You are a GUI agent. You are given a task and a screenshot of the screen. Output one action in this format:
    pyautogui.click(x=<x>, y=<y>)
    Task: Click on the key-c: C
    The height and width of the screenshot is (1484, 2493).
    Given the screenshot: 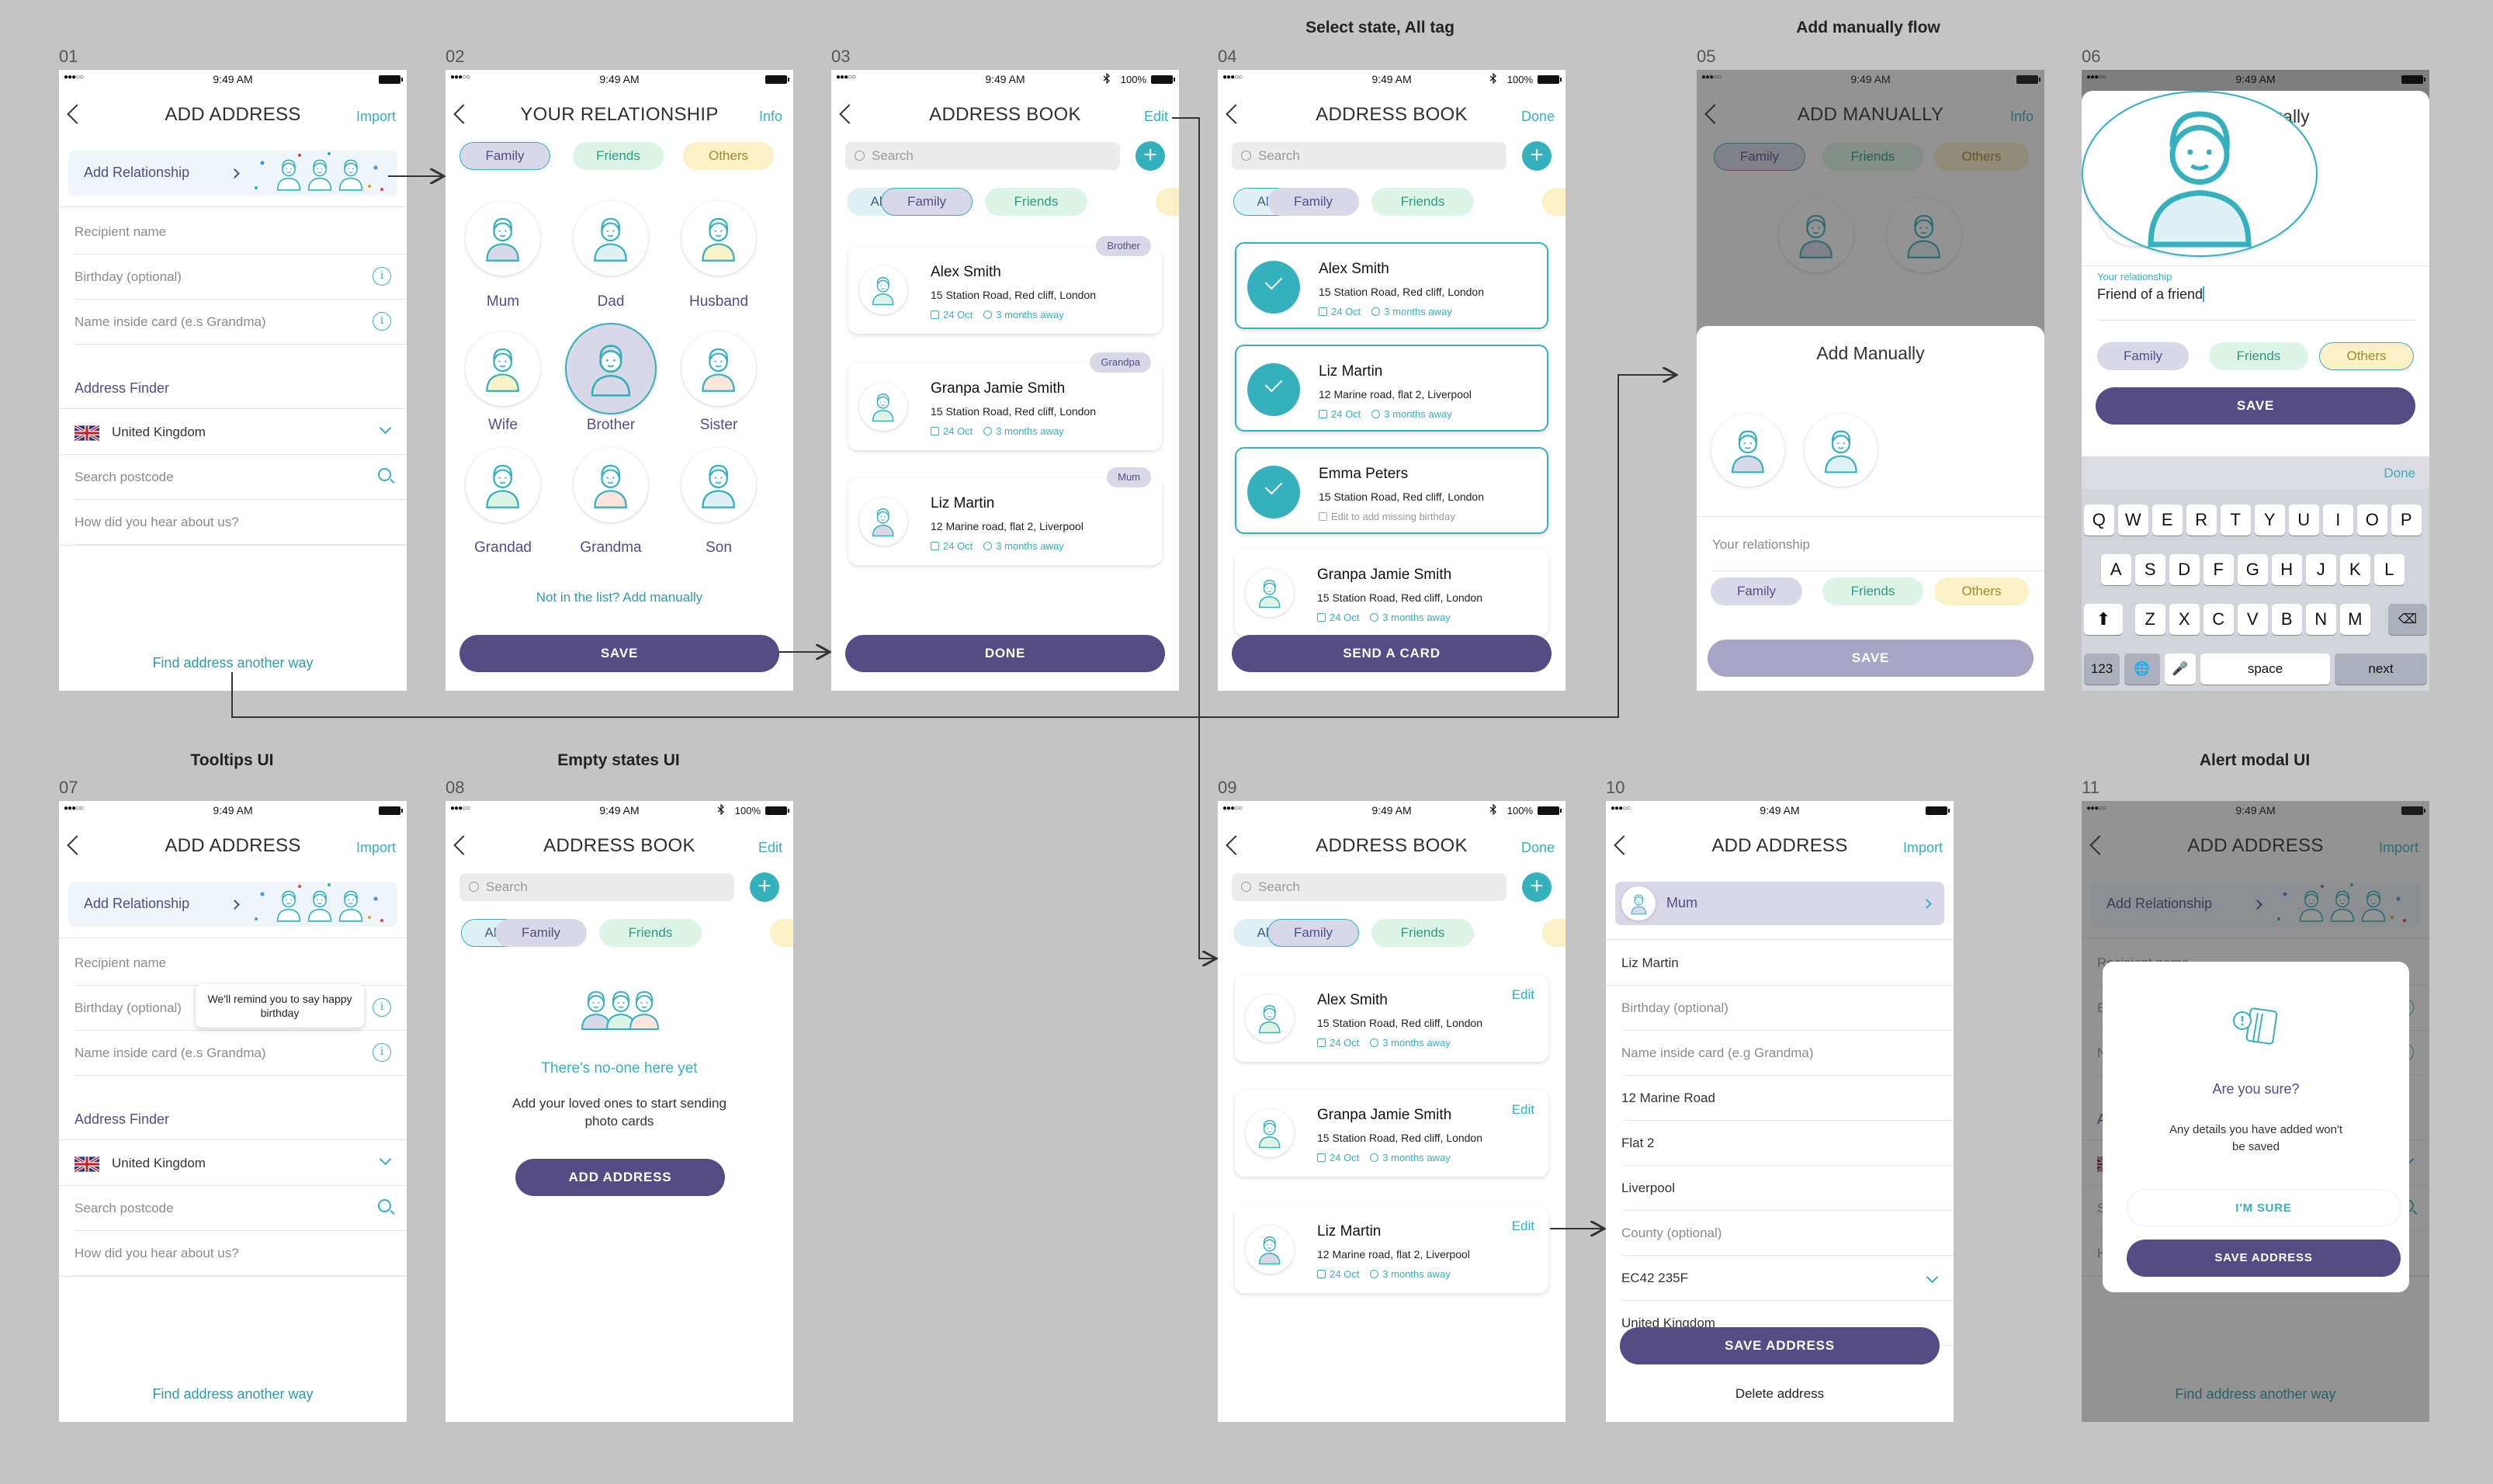 What is the action you would take?
    pyautogui.click(x=2218, y=620)
    